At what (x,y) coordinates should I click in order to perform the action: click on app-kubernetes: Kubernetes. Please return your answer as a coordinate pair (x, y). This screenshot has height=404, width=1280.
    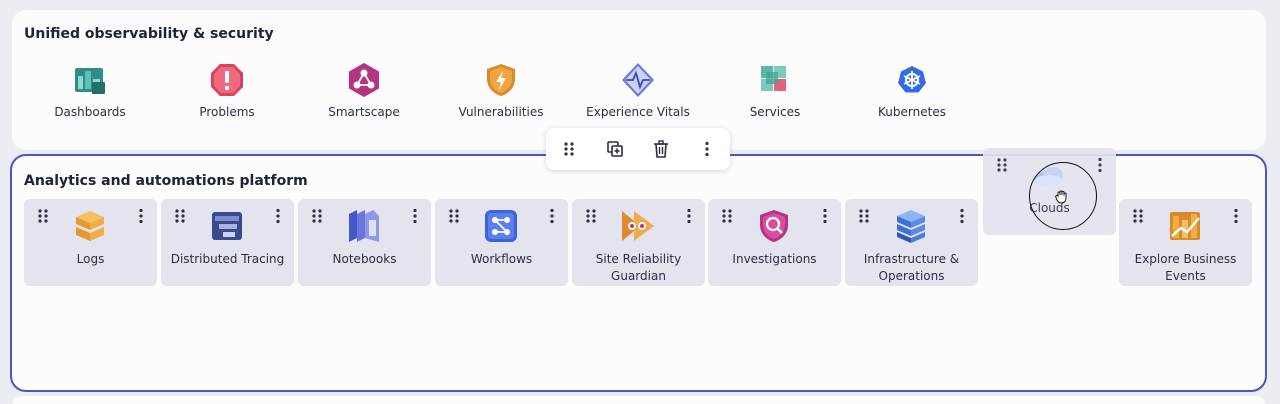
    Looking at the image, I should click on (912, 90).